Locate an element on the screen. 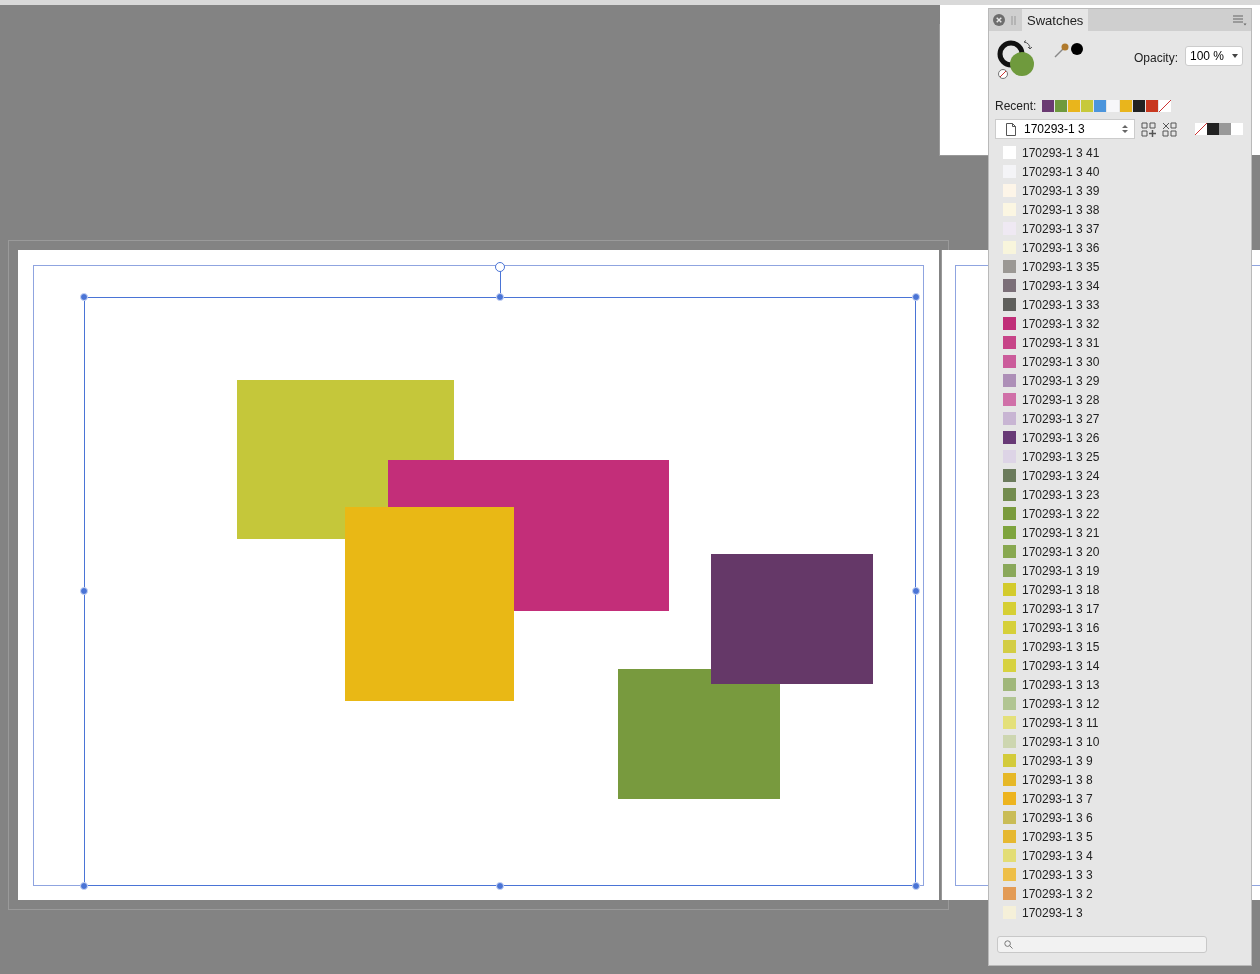 The width and height of the screenshot is (1260, 974). swatch-name: 170293-1 3 15 is located at coordinates (1061, 646).